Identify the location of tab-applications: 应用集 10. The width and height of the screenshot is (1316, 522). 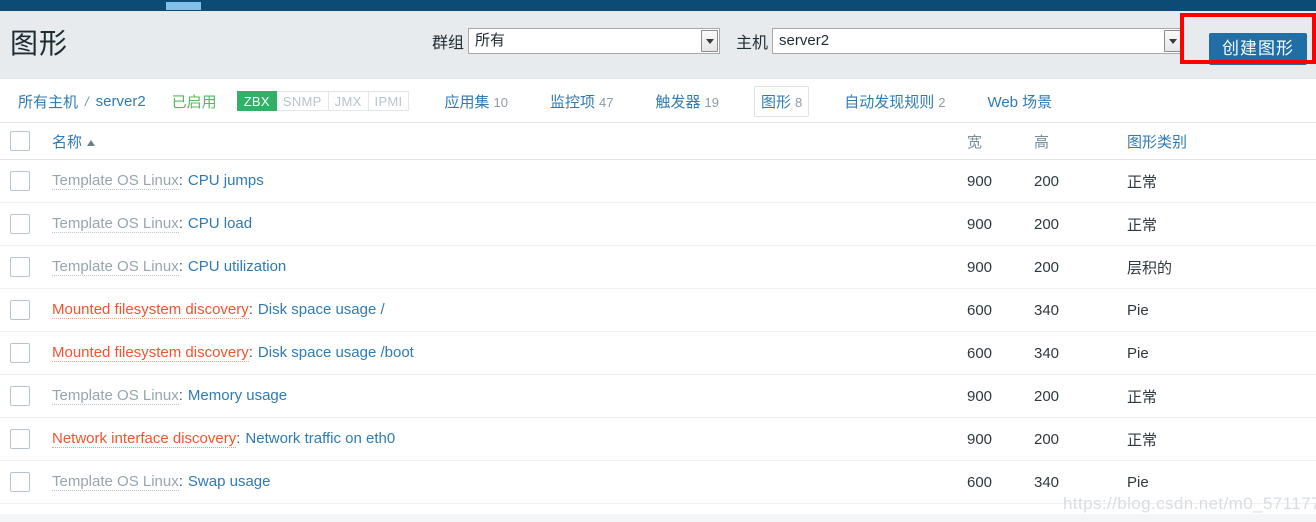
(475, 101).